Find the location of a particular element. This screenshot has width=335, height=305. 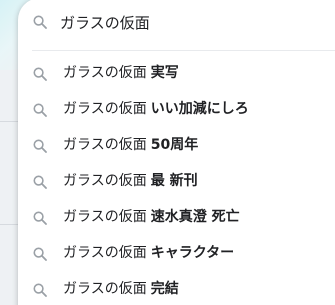

suggestion-item: ガラスの仮面 キャラクター is located at coordinates (176, 253).